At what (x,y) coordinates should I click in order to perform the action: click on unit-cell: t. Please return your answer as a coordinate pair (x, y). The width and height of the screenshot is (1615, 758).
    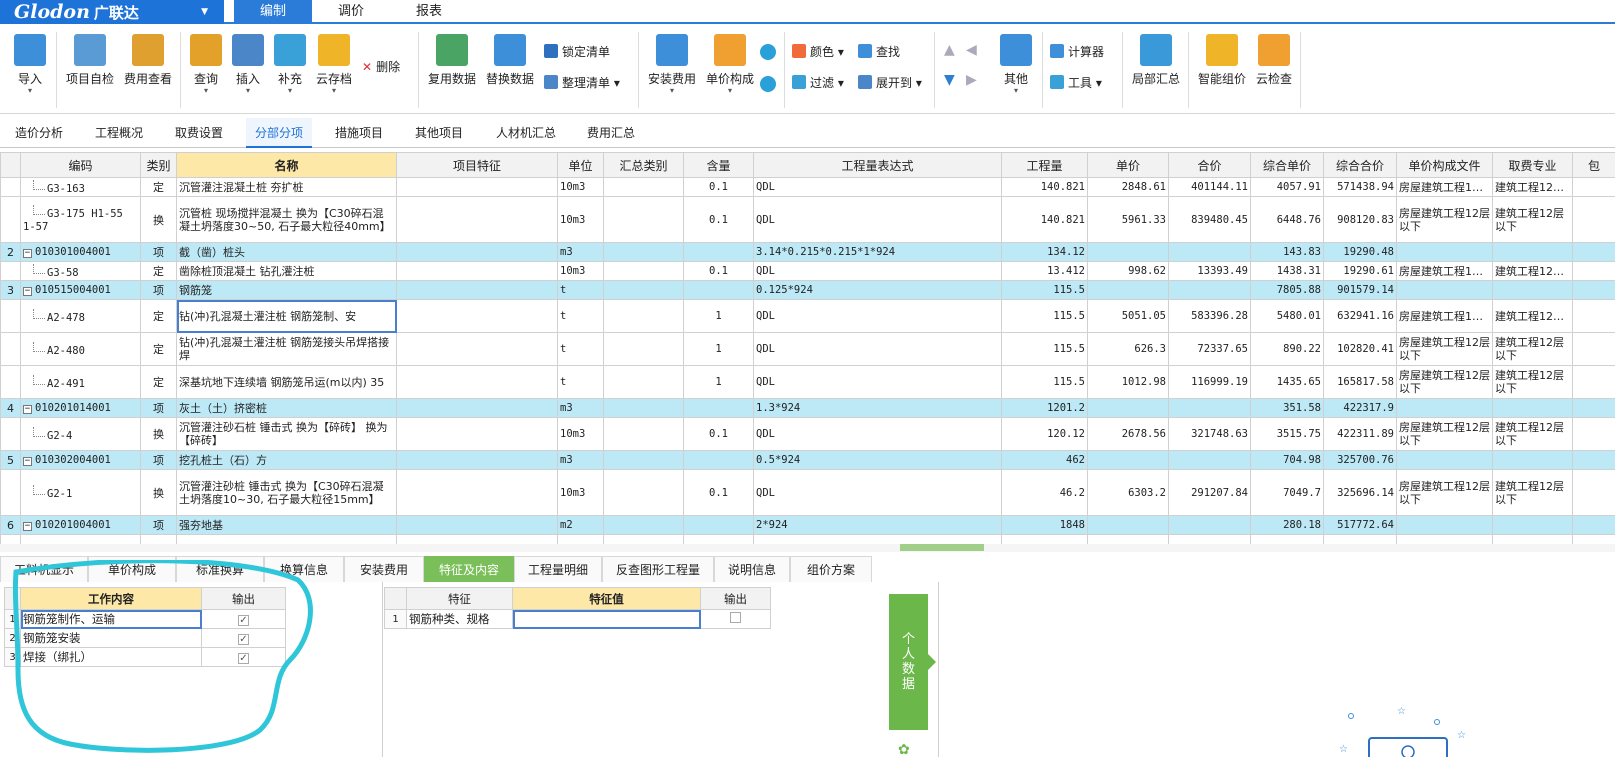
    Looking at the image, I should click on (581, 382).